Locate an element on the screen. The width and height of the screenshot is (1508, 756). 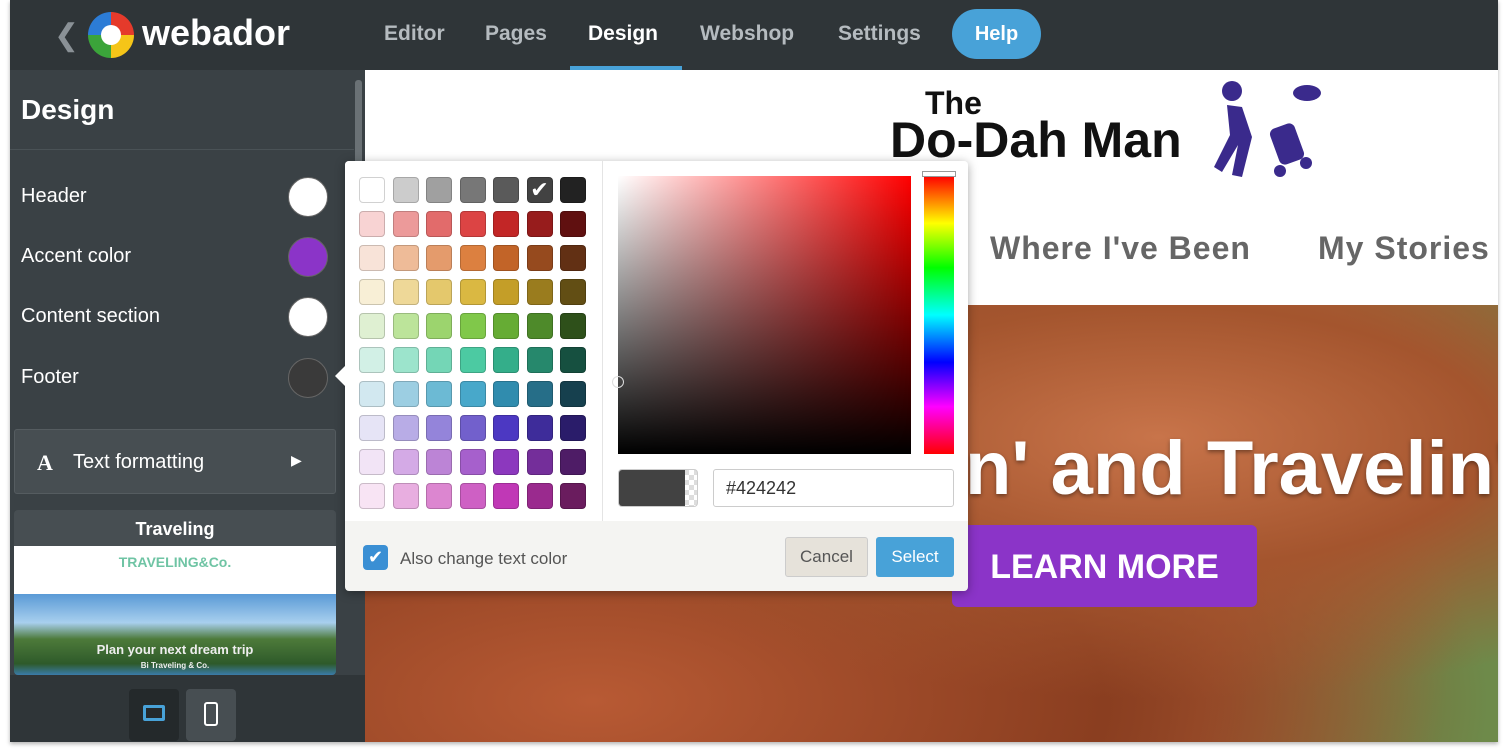
help-button: Help is located at coordinates (996, 34).